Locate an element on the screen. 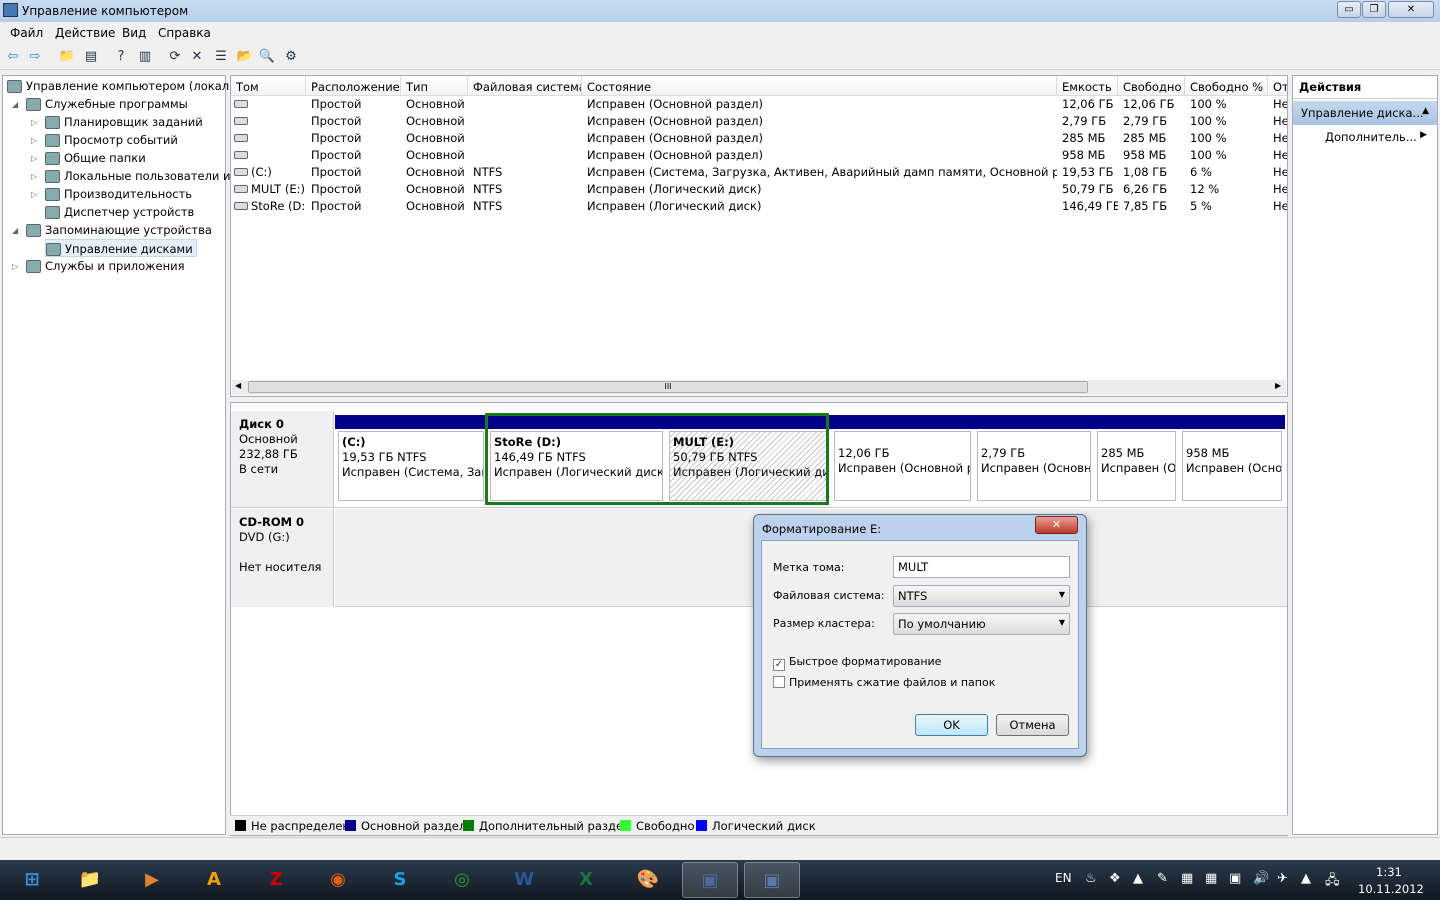 The image size is (1440, 900). volume-icon: 🔊 is located at coordinates (1261, 878).